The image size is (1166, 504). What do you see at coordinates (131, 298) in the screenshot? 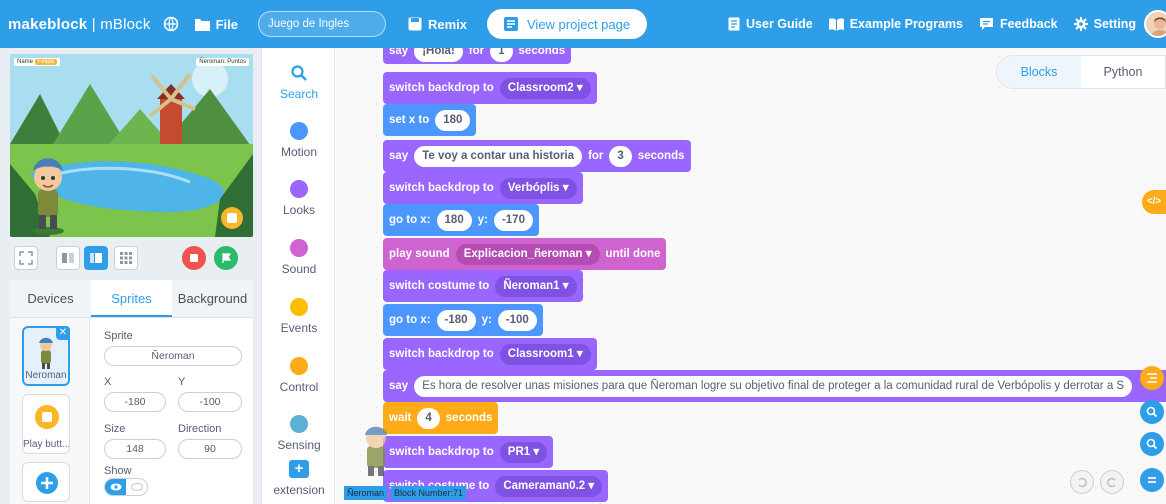
I see `tab-sprites: Sprites` at bounding box center [131, 298].